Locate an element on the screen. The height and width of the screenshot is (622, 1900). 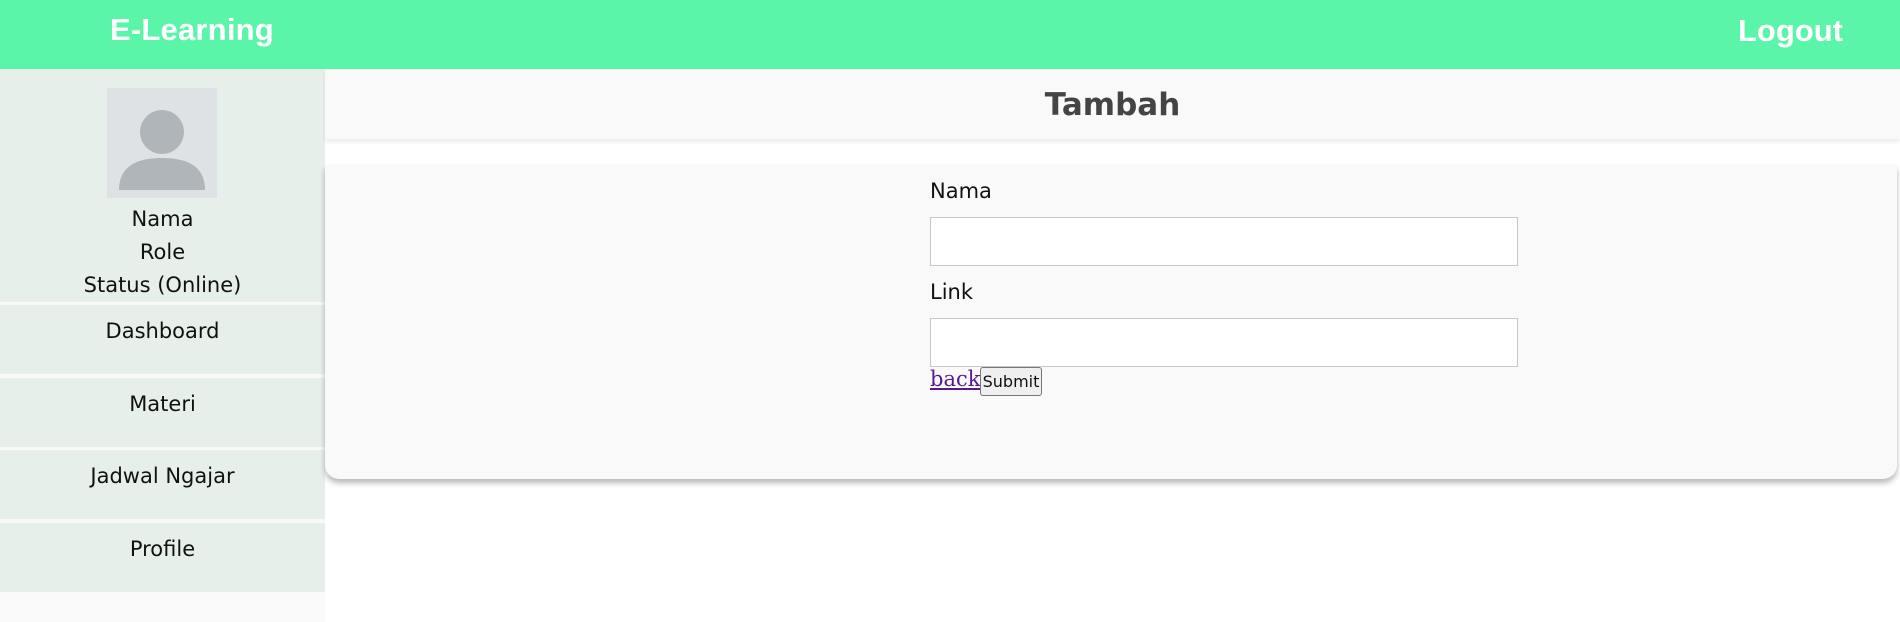
sidebar-item-dashboard: Dashboard is located at coordinates (162, 339).